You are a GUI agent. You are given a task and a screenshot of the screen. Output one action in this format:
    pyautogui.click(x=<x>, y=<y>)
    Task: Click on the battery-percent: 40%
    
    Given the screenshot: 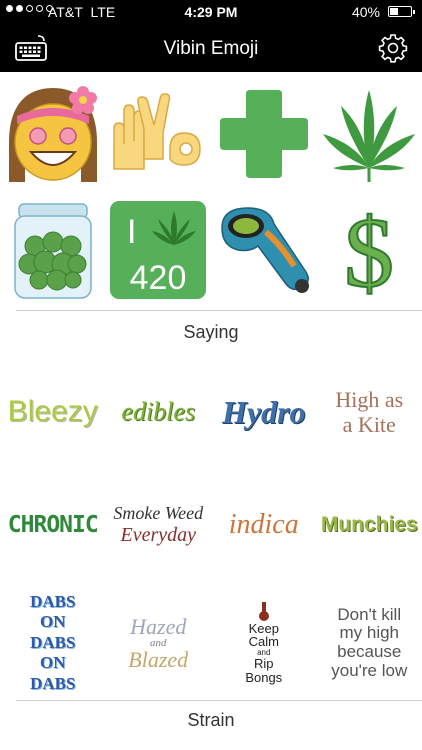 What is the action you would take?
    pyautogui.click(x=365, y=12)
    